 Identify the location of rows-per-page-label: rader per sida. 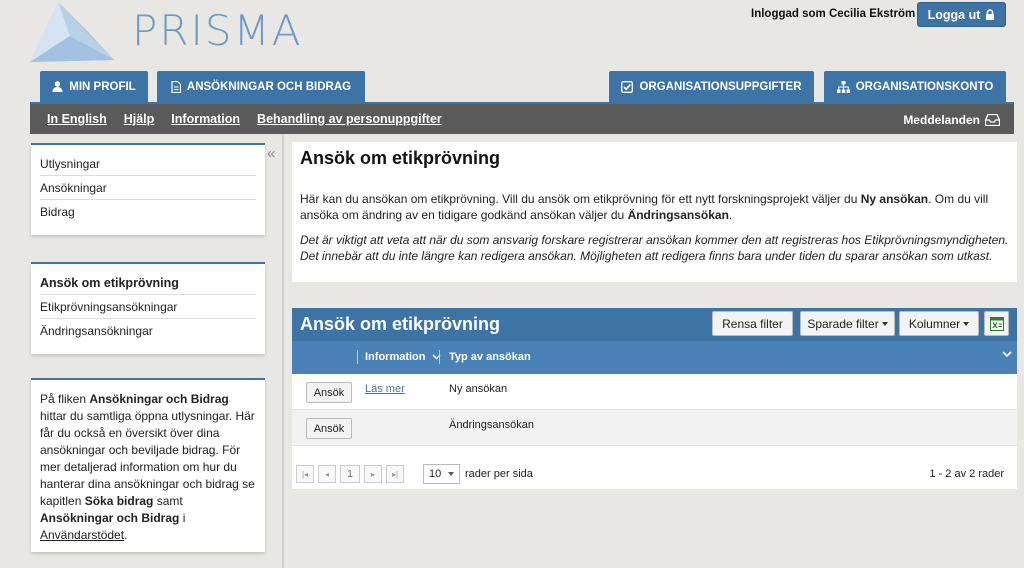
(499, 474).